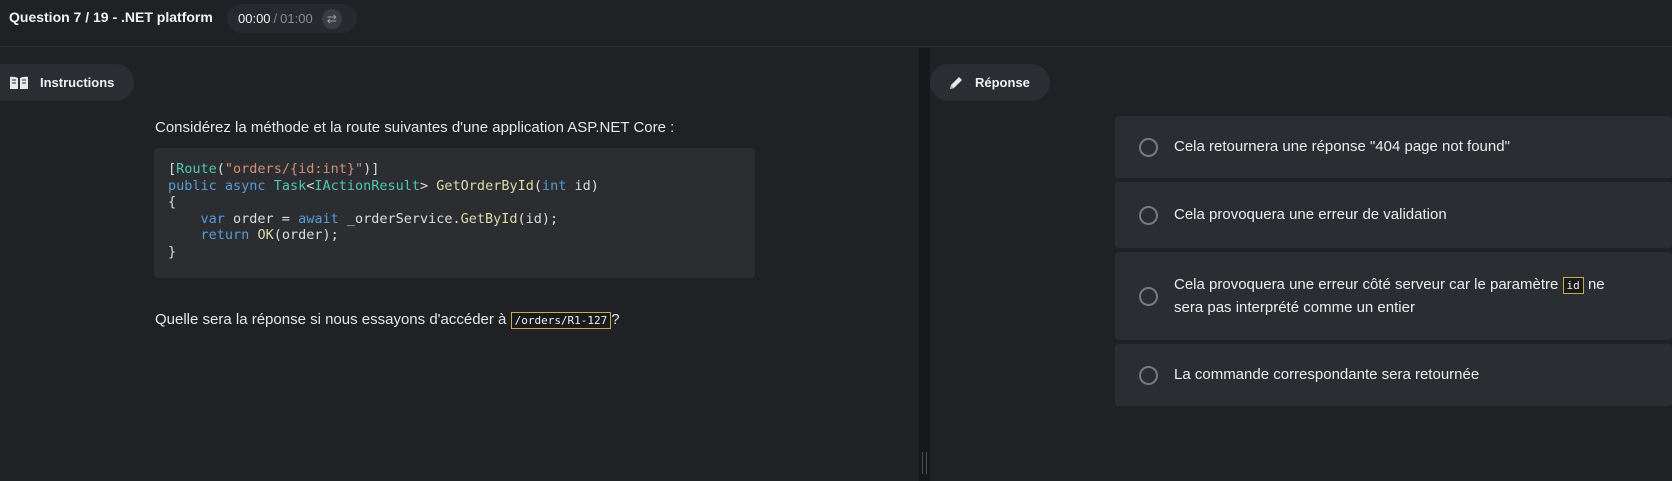 The height and width of the screenshot is (481, 1672). What do you see at coordinates (172, 251) in the screenshot?
I see `code-line: }` at bounding box center [172, 251].